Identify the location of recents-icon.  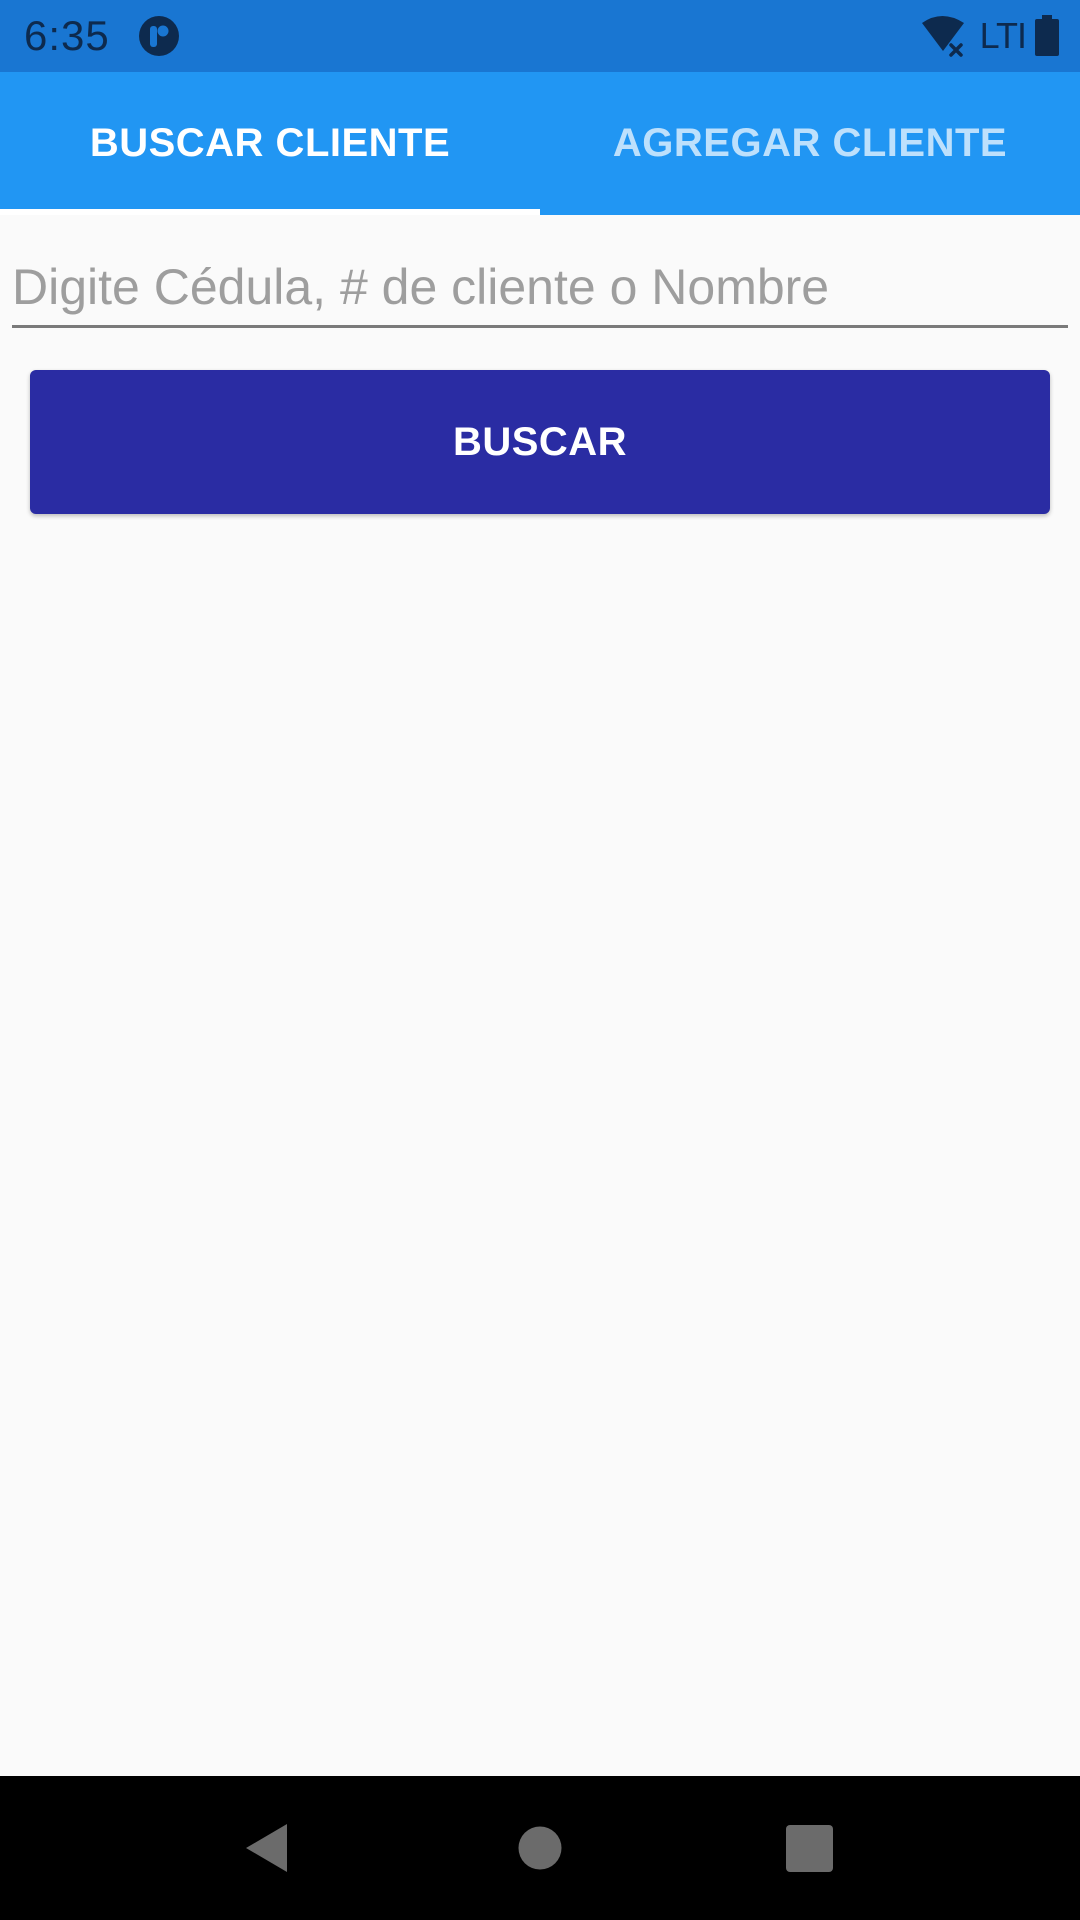
(809, 1848).